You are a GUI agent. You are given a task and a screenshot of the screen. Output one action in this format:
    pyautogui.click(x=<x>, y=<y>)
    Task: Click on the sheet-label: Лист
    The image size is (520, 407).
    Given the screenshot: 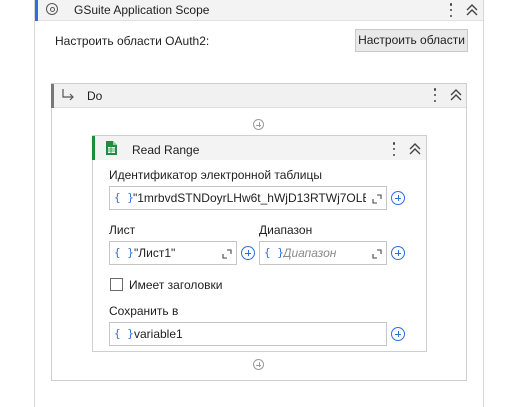 What is the action you would take?
    pyautogui.click(x=122, y=230)
    